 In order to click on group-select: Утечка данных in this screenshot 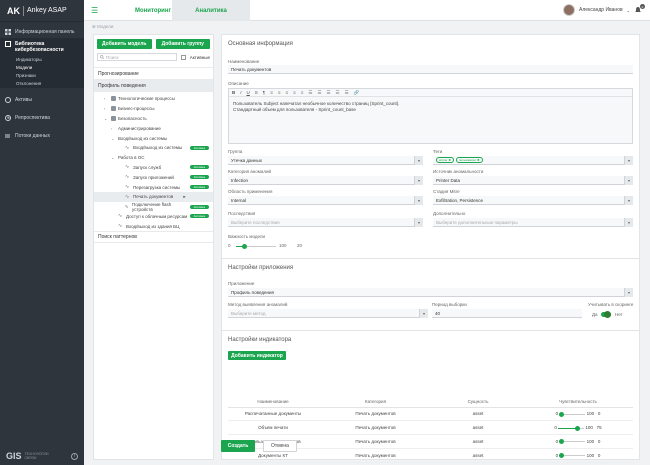, I will do `click(325, 160)`.